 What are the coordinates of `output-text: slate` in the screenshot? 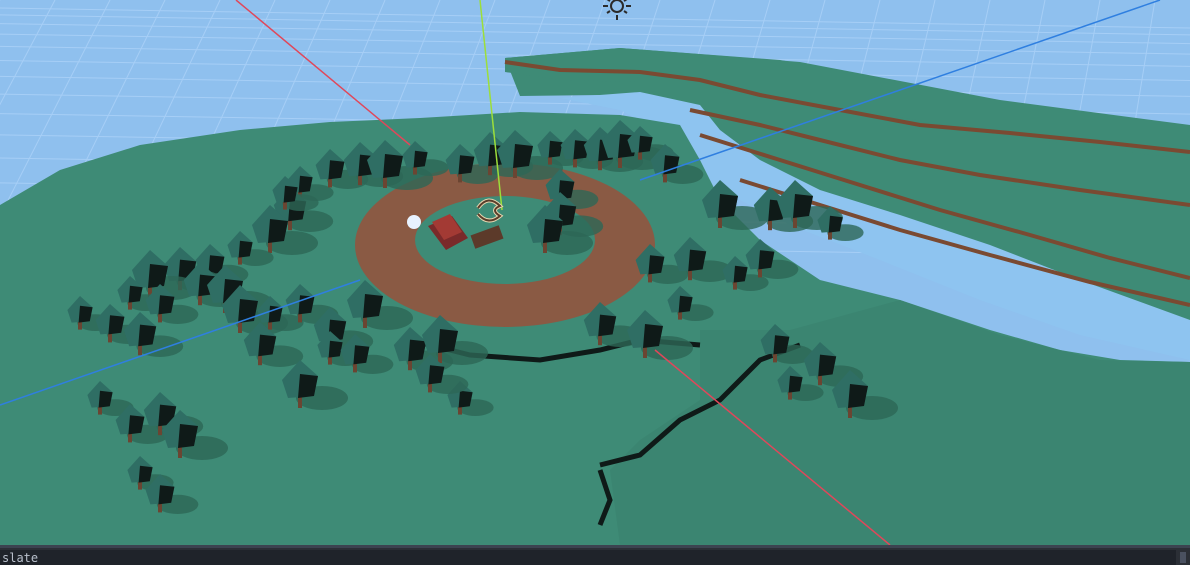 It's located at (20, 558).